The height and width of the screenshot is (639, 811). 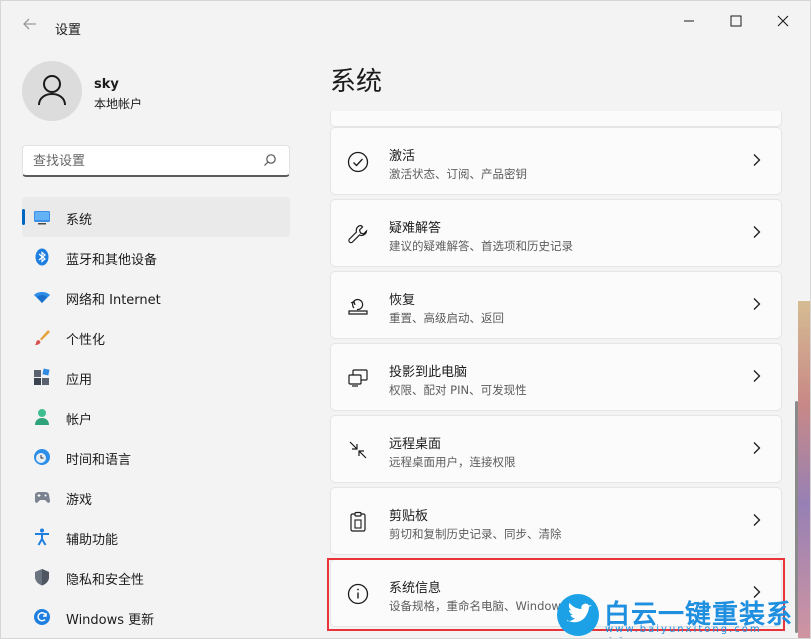 What do you see at coordinates (156, 457) in the screenshot?
I see `sidebar-item-time-language: 时间和语言` at bounding box center [156, 457].